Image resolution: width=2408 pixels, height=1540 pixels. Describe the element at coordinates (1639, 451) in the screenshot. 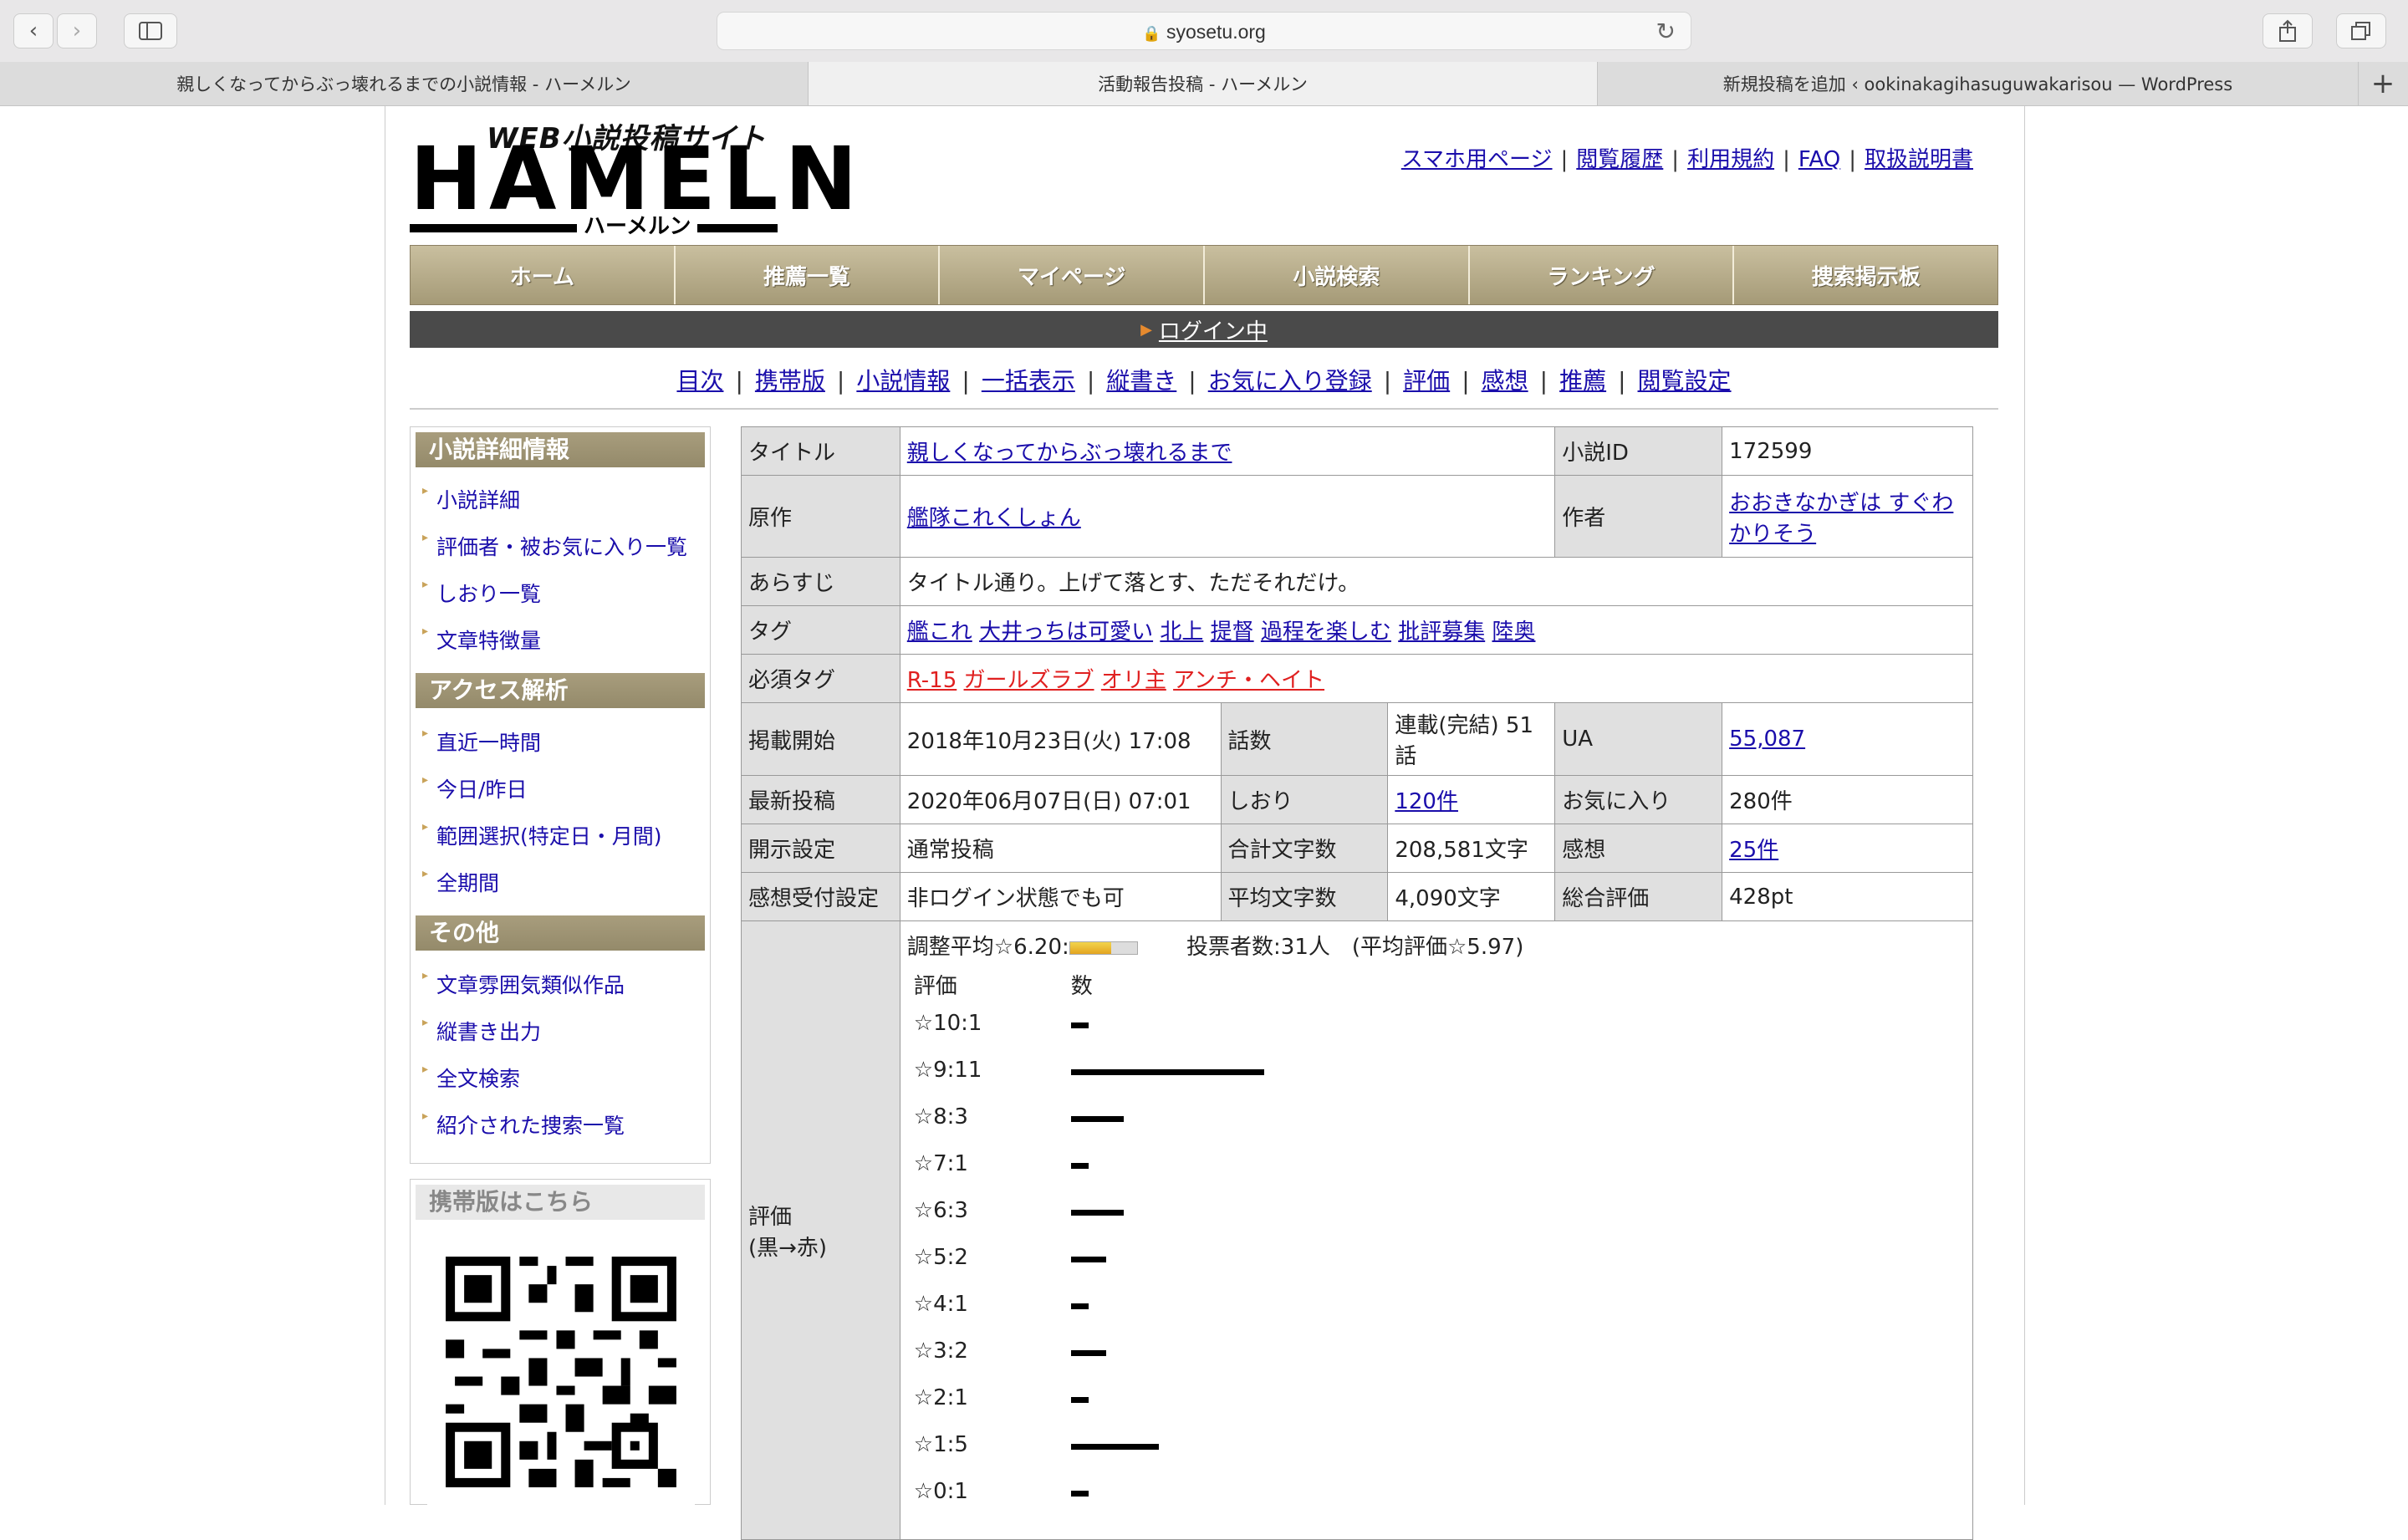

I see `novel-id-label: 小説ID` at that location.